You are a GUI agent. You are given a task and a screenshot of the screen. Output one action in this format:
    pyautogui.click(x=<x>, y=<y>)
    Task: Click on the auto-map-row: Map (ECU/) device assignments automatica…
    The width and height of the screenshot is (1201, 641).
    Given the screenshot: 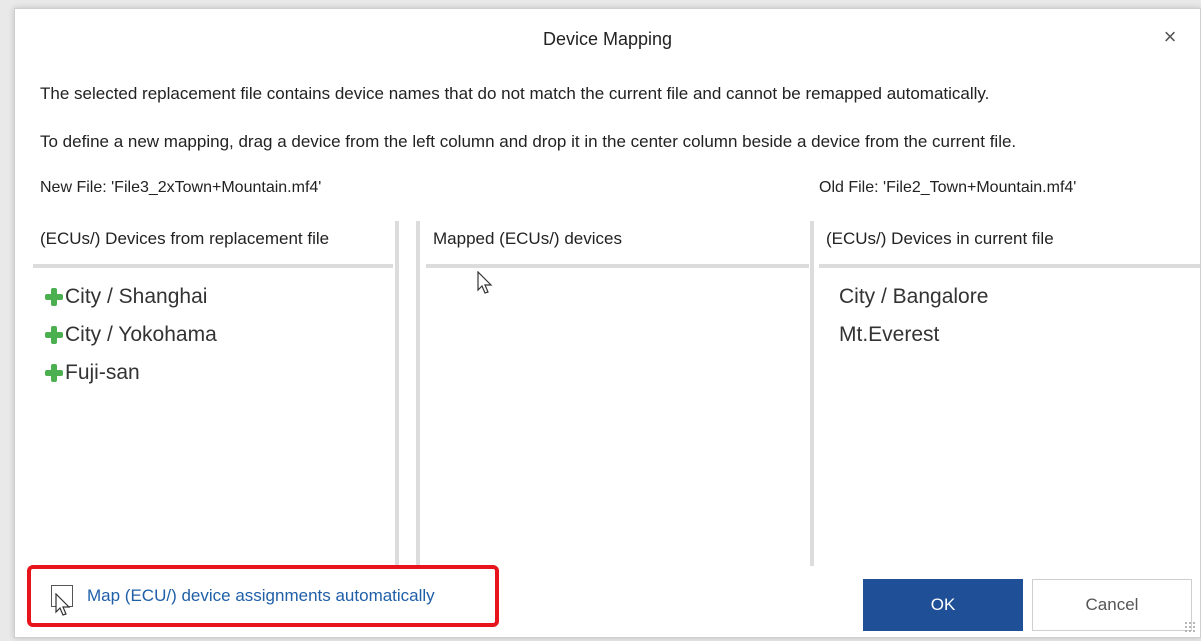 What is the action you would take?
    pyautogui.click(x=243, y=596)
    